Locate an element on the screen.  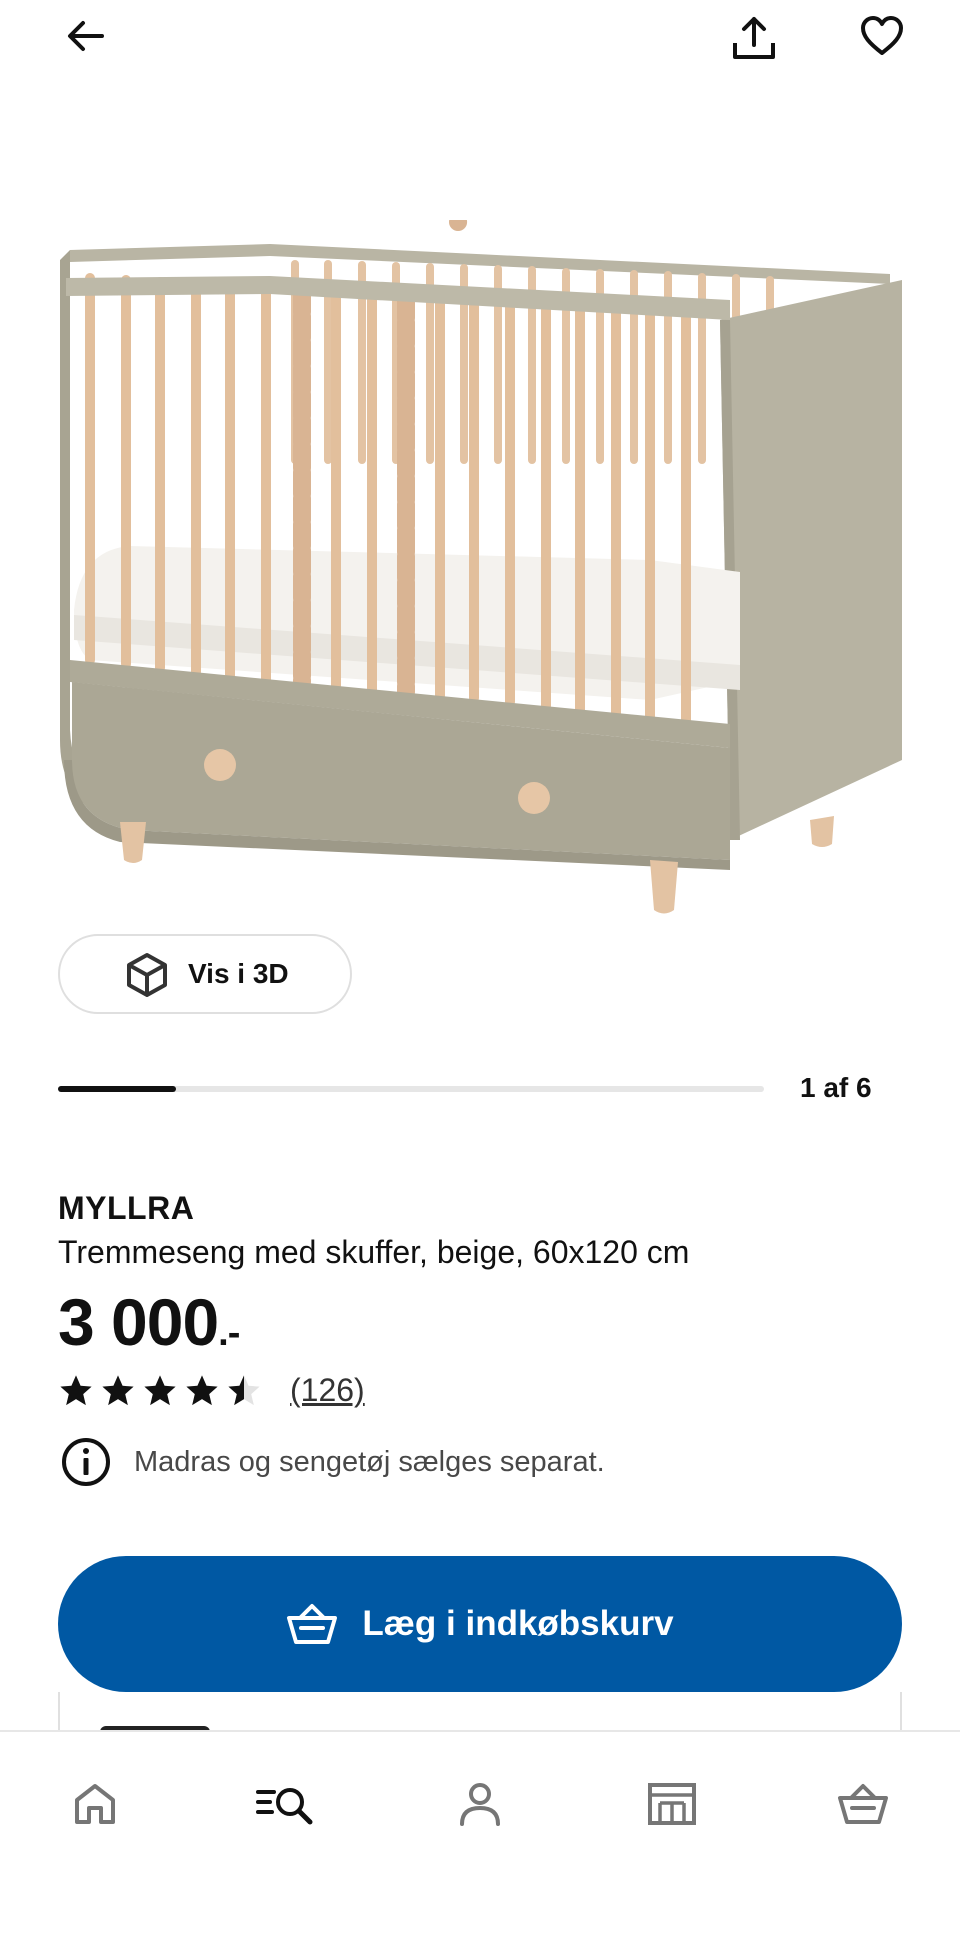
gallery-progress-fill is located at coordinates (117, 1089).